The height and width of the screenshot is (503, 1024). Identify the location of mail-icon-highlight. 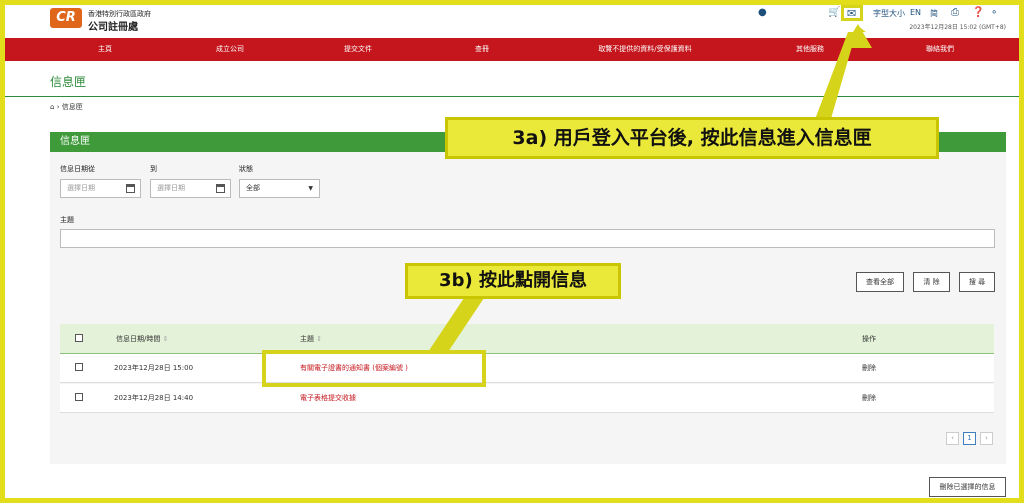
(852, 13).